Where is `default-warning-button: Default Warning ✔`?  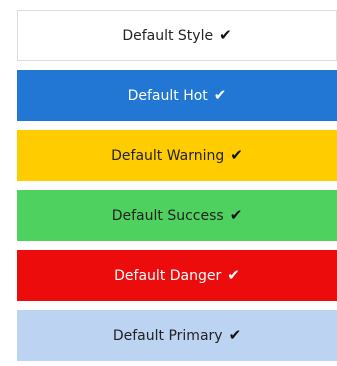
default-warning-button: Default Warning ✔ is located at coordinates (177, 155).